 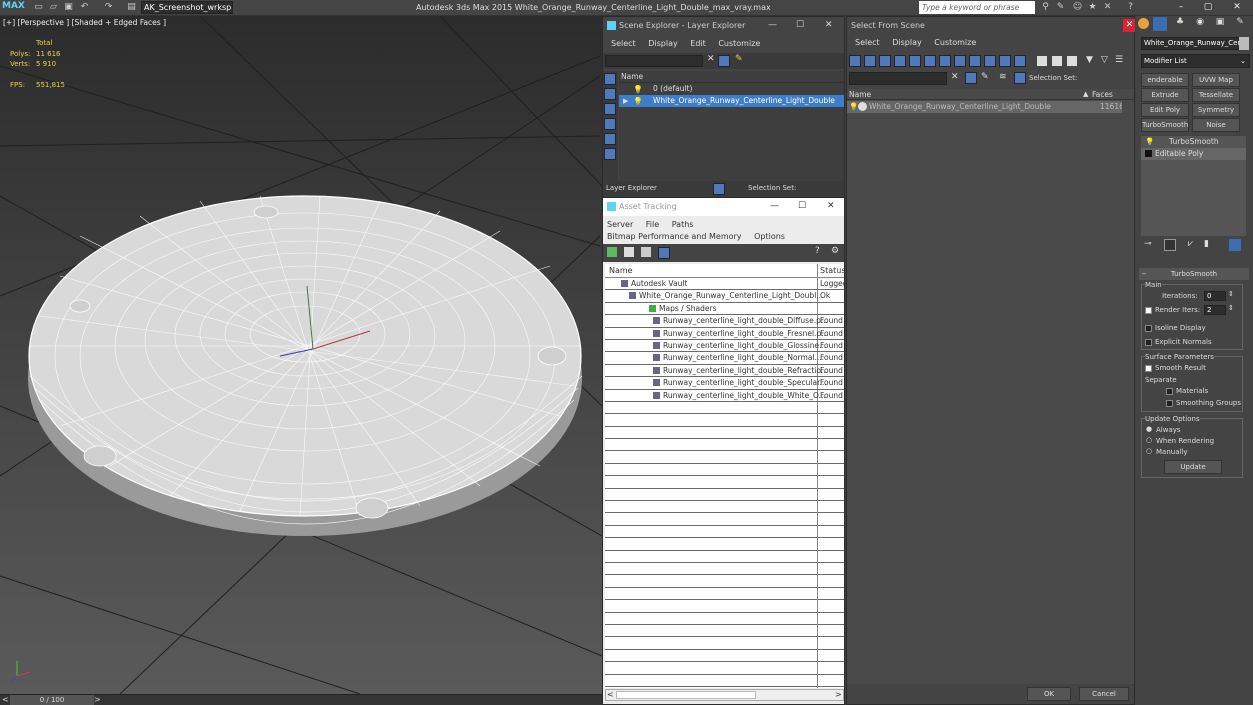 I want to click on scene-explorer-title: Scene Explorer - Layer Explorer, so click(x=723, y=26).